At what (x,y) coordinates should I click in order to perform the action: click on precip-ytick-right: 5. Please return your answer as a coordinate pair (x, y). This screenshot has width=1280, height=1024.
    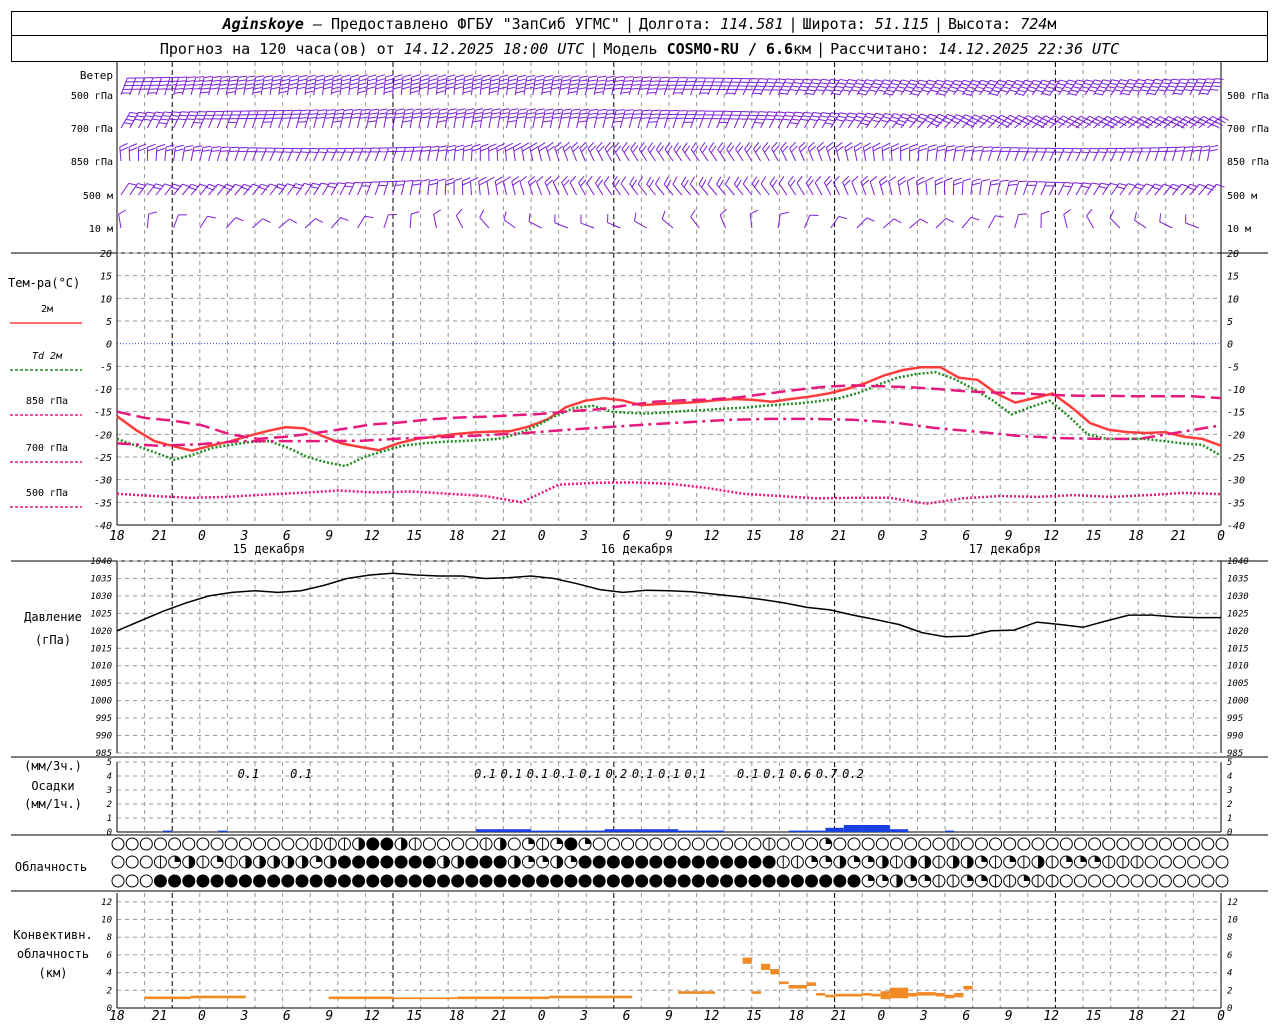
    Looking at the image, I should click on (1229, 763).